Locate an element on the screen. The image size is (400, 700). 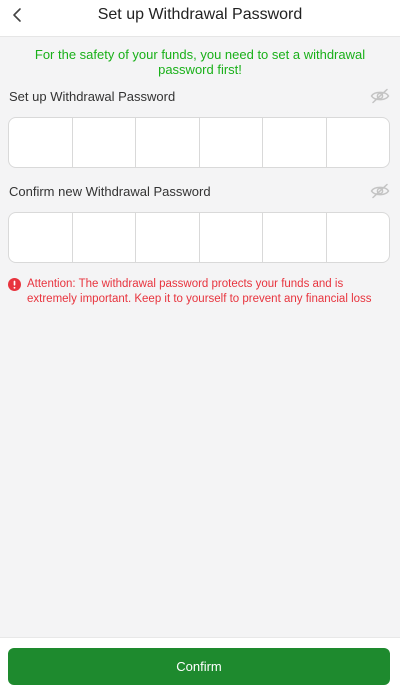
toggle-confirm-visibility-button is located at coordinates (380, 191).